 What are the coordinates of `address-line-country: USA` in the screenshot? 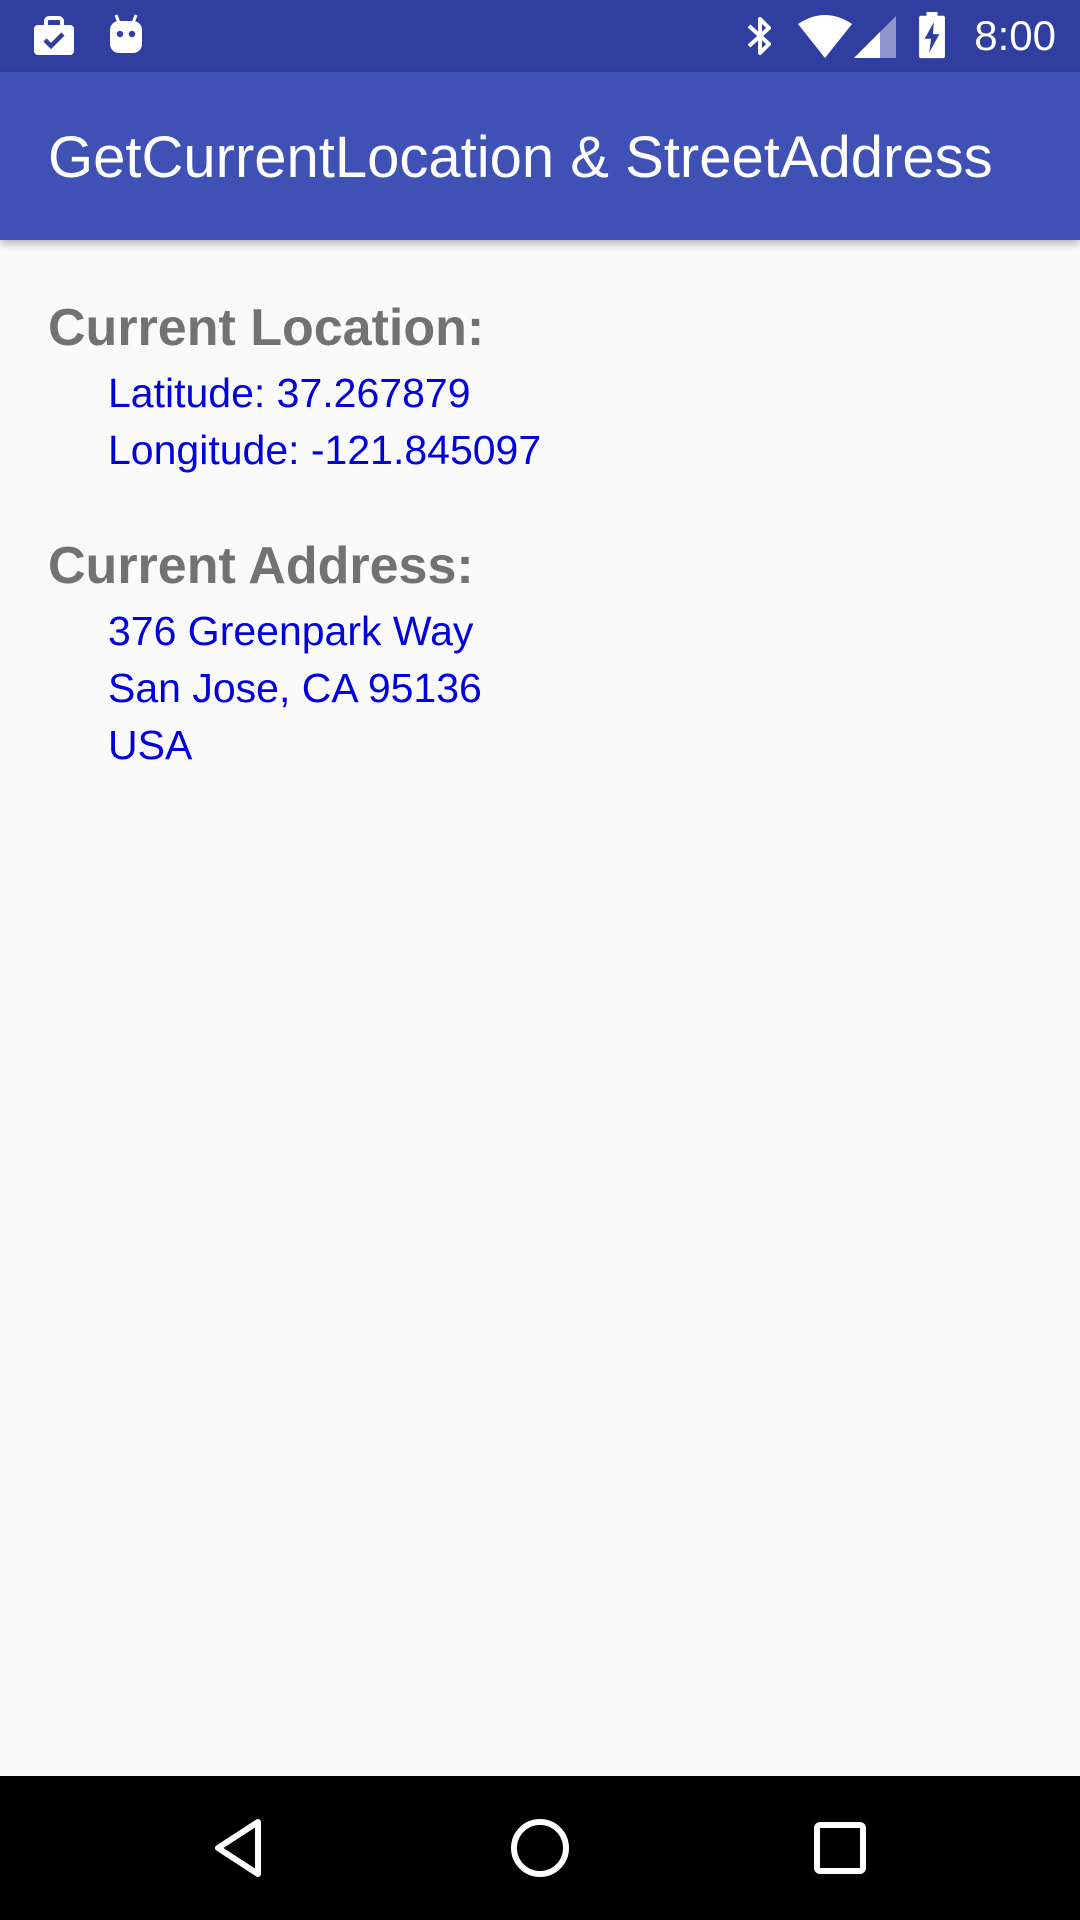 It's located at (150, 745).